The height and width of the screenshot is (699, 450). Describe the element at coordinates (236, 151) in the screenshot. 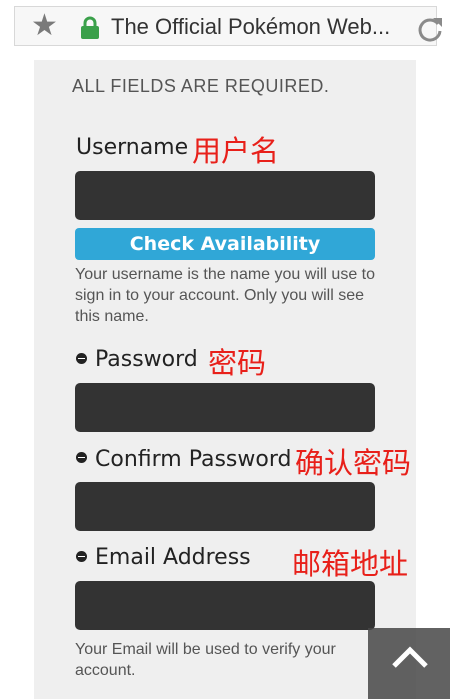

I see `username-annotation: 用户名` at that location.